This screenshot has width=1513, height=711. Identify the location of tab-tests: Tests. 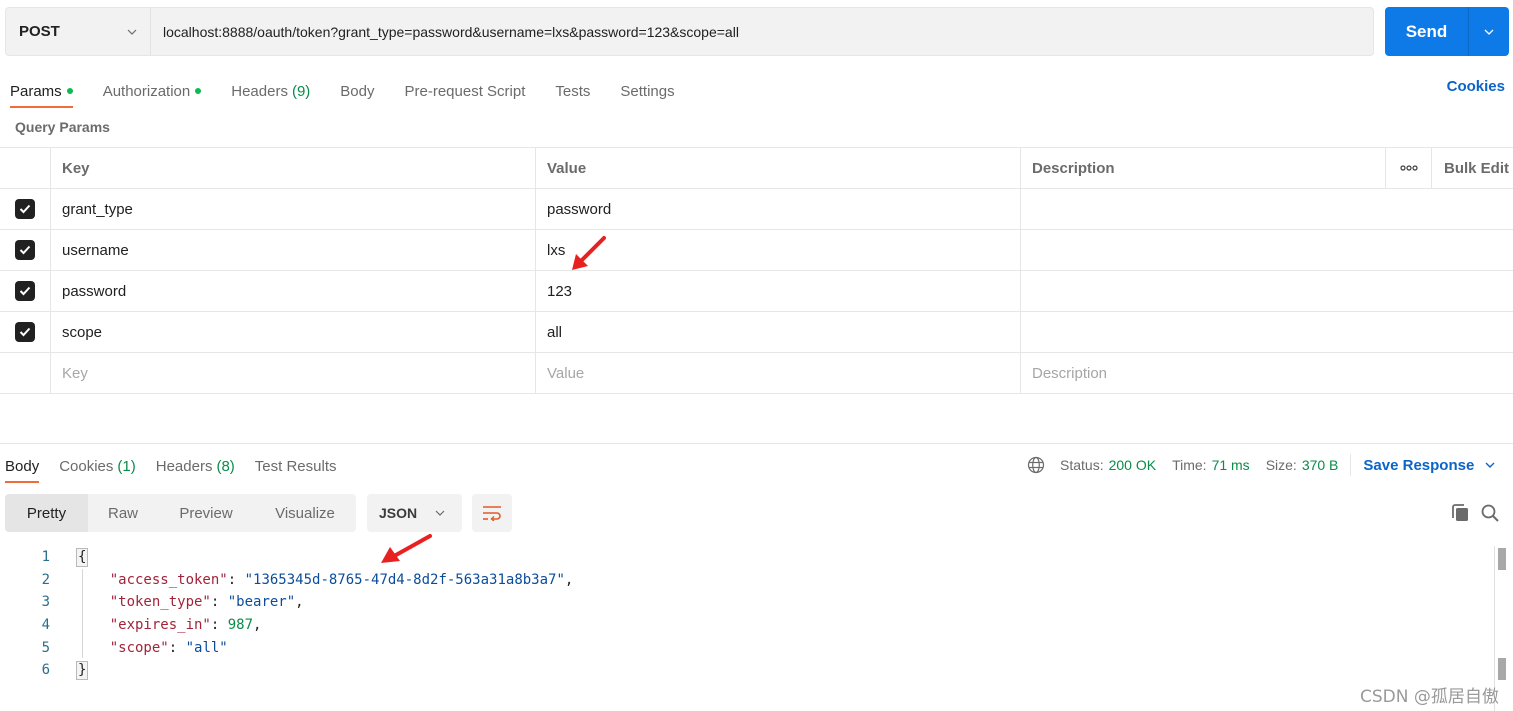
(572, 91).